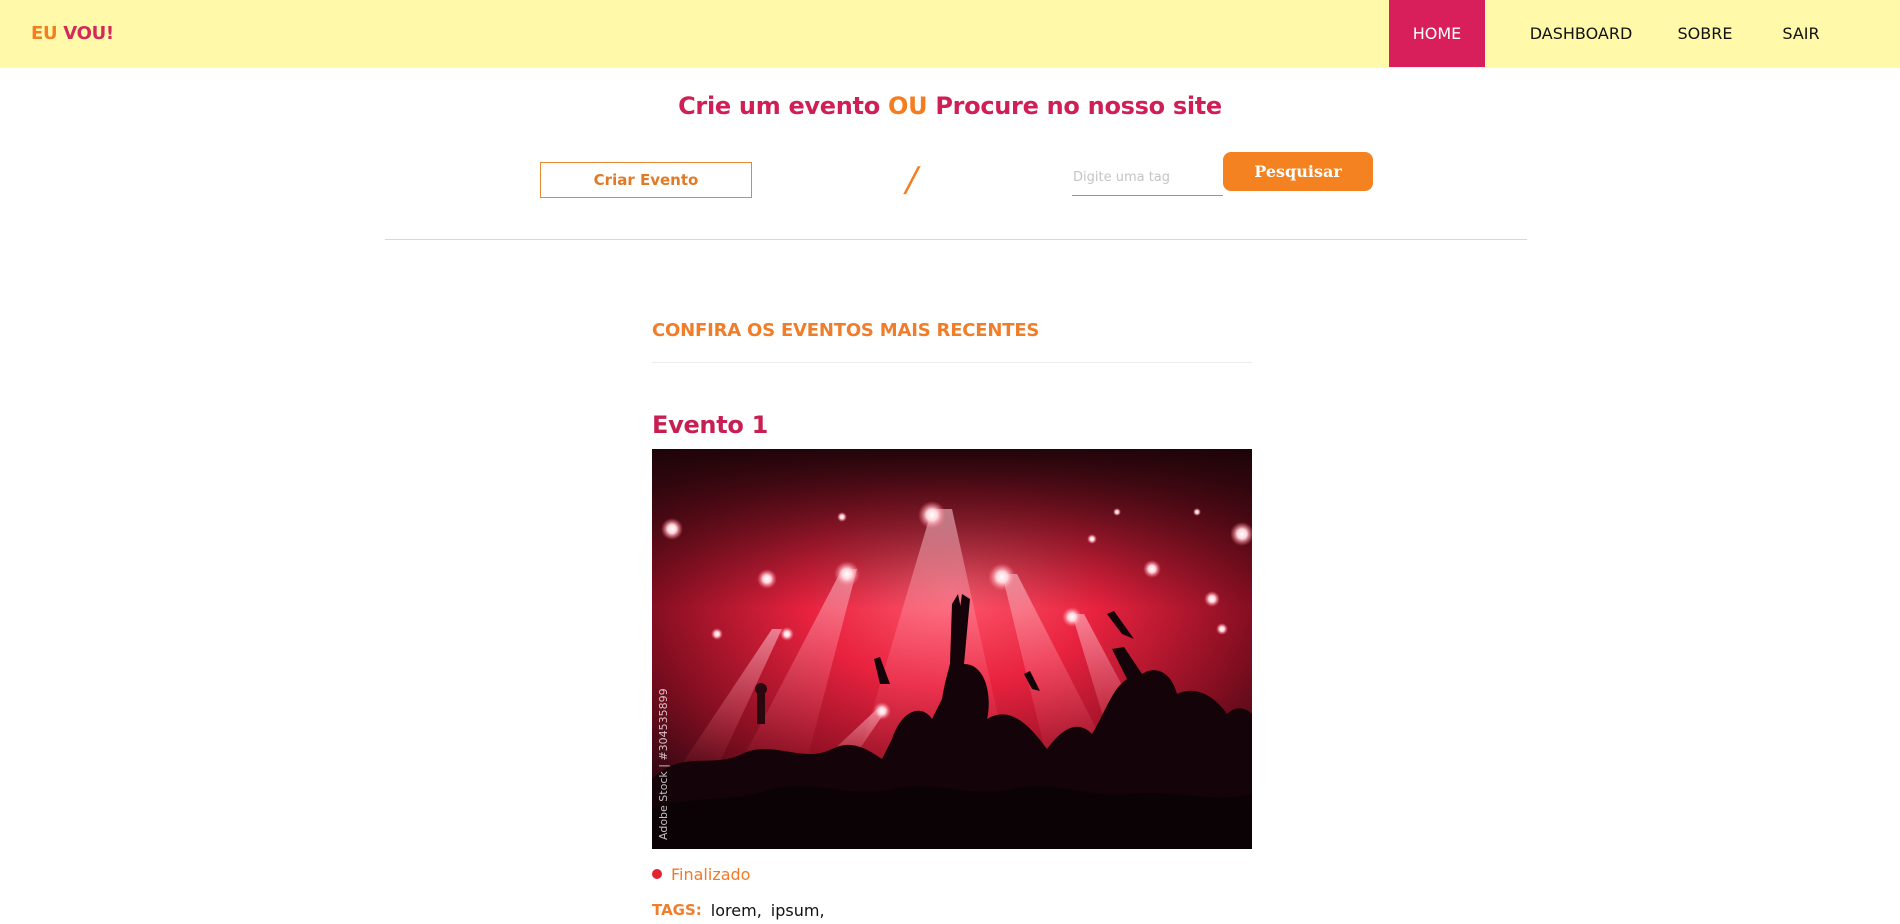 The width and height of the screenshot is (1900, 924). What do you see at coordinates (711, 874) in the screenshot?
I see `status-label: Finalizado` at bounding box center [711, 874].